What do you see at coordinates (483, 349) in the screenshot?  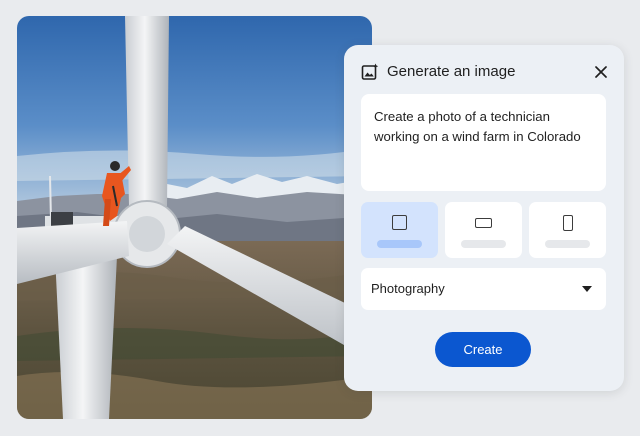 I see `create-button: Create` at bounding box center [483, 349].